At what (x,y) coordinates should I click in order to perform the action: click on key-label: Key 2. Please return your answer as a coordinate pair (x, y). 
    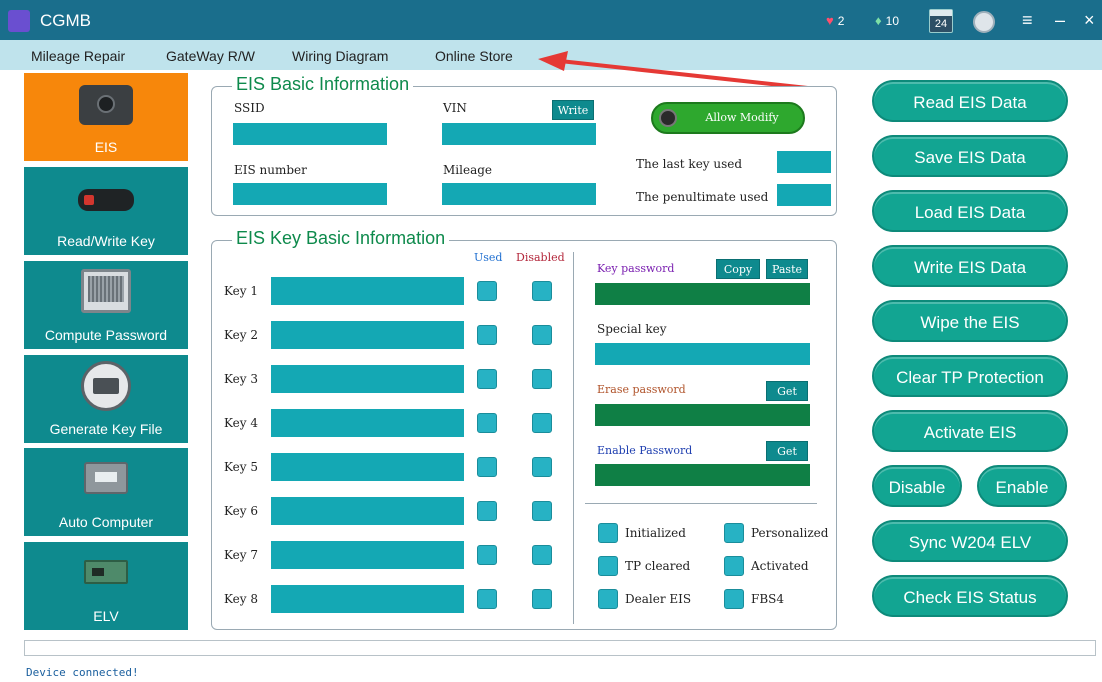
    Looking at the image, I should click on (241, 335).